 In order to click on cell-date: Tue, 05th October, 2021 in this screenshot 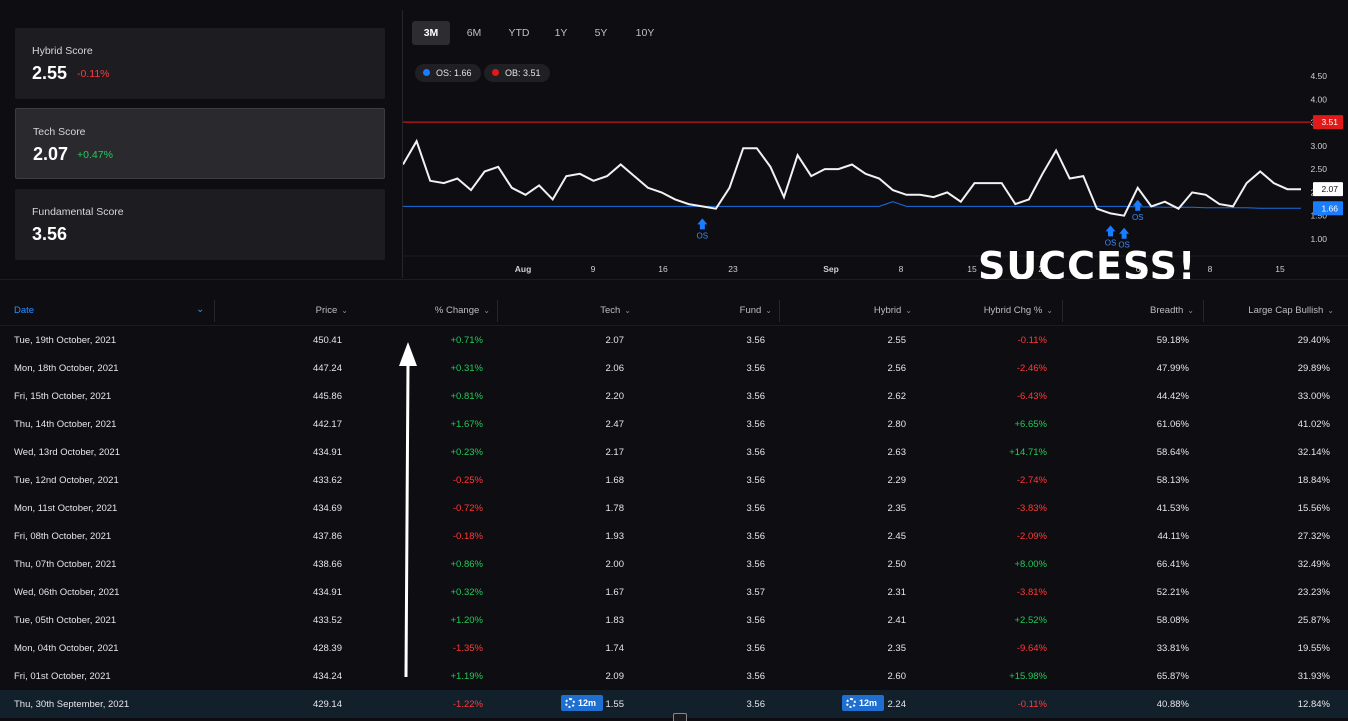, I will do `click(65, 620)`.